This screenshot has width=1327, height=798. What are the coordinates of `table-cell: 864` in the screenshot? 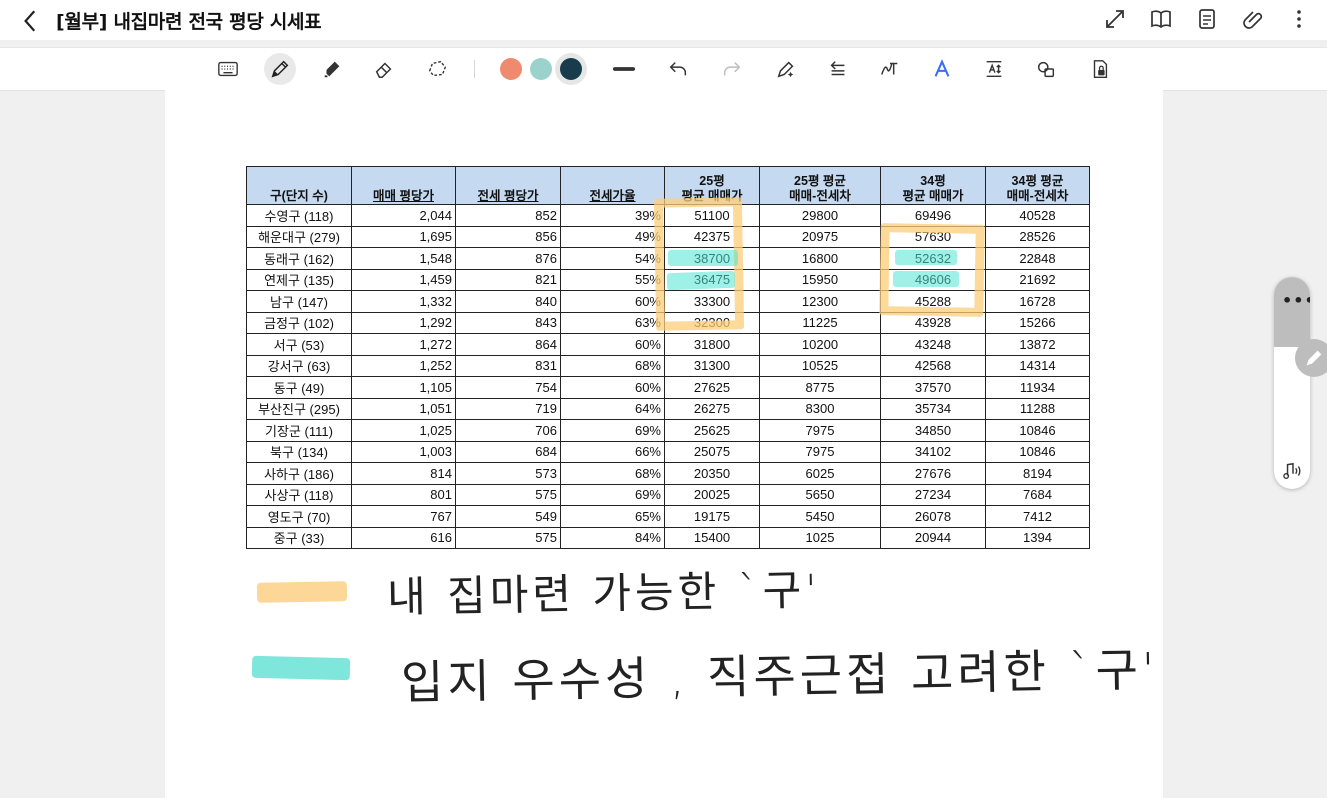 It's located at (508, 344).